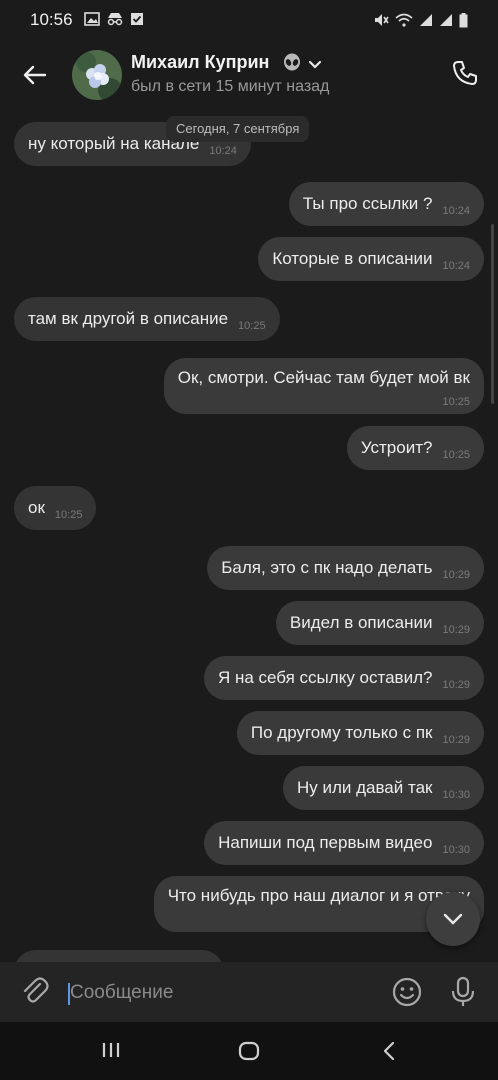  Describe the element at coordinates (389, 1051) in the screenshot. I see `back-nav-icon` at that location.